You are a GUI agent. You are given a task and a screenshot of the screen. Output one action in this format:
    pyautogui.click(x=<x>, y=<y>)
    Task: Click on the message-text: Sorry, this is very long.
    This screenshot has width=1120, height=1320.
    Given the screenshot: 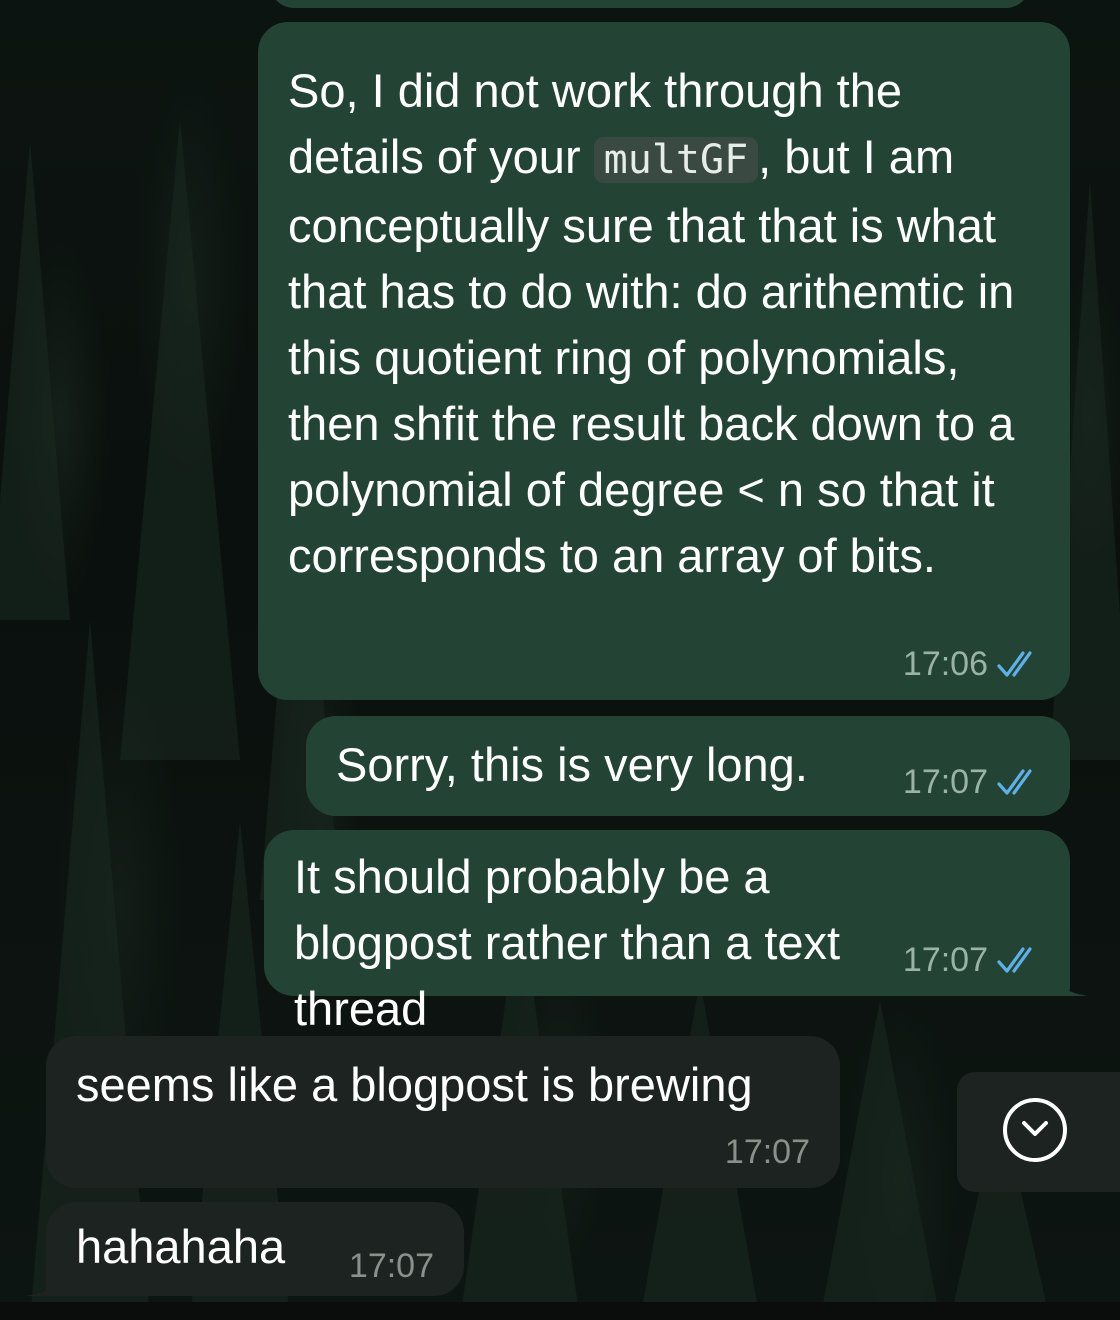 What is the action you would take?
    pyautogui.click(x=572, y=764)
    